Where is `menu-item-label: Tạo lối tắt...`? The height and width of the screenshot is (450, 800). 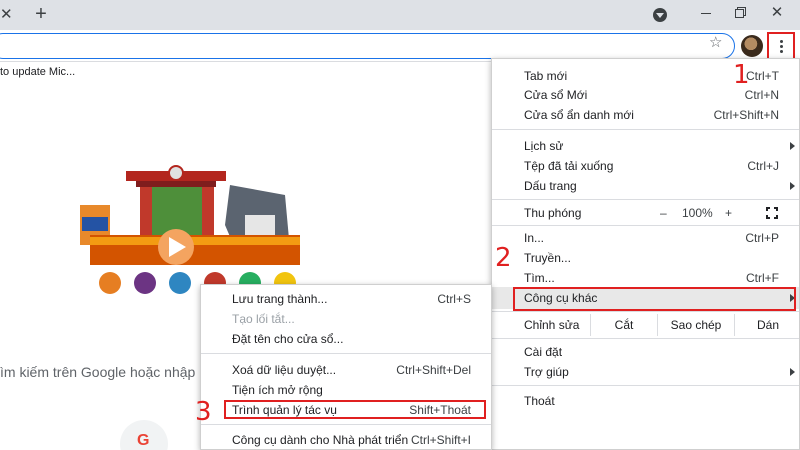
menu-item-label: Tạo lối tắt... is located at coordinates (263, 319).